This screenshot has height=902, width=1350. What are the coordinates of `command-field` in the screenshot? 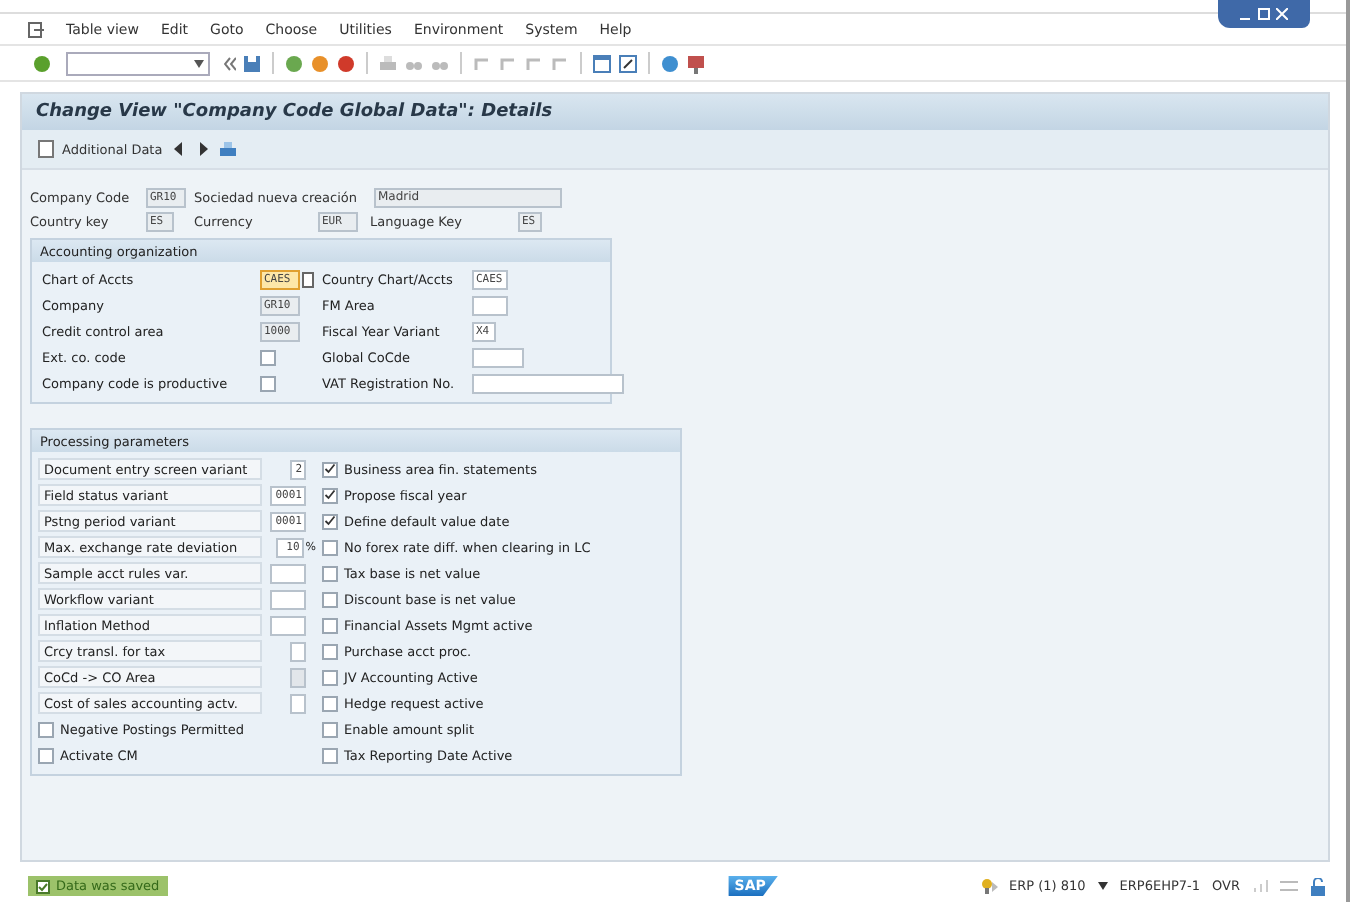 It's located at (138, 63).